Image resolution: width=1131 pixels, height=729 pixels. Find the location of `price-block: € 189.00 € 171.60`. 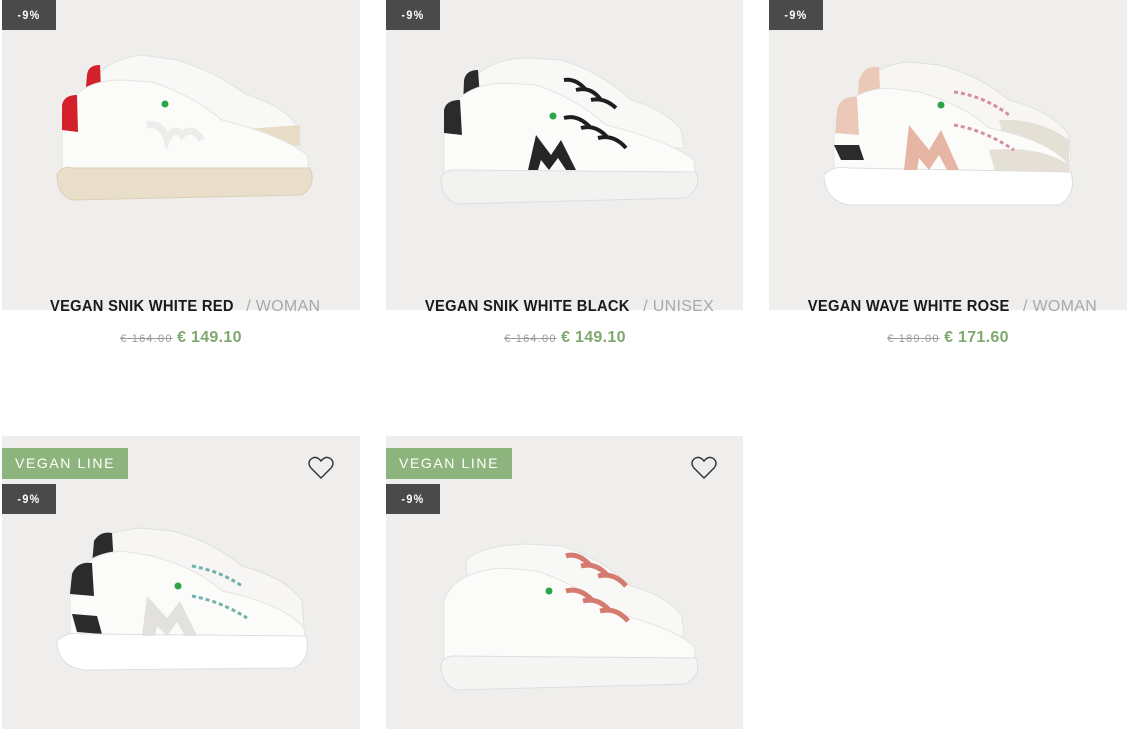

price-block: € 189.00 € 171.60 is located at coordinates (948, 338).